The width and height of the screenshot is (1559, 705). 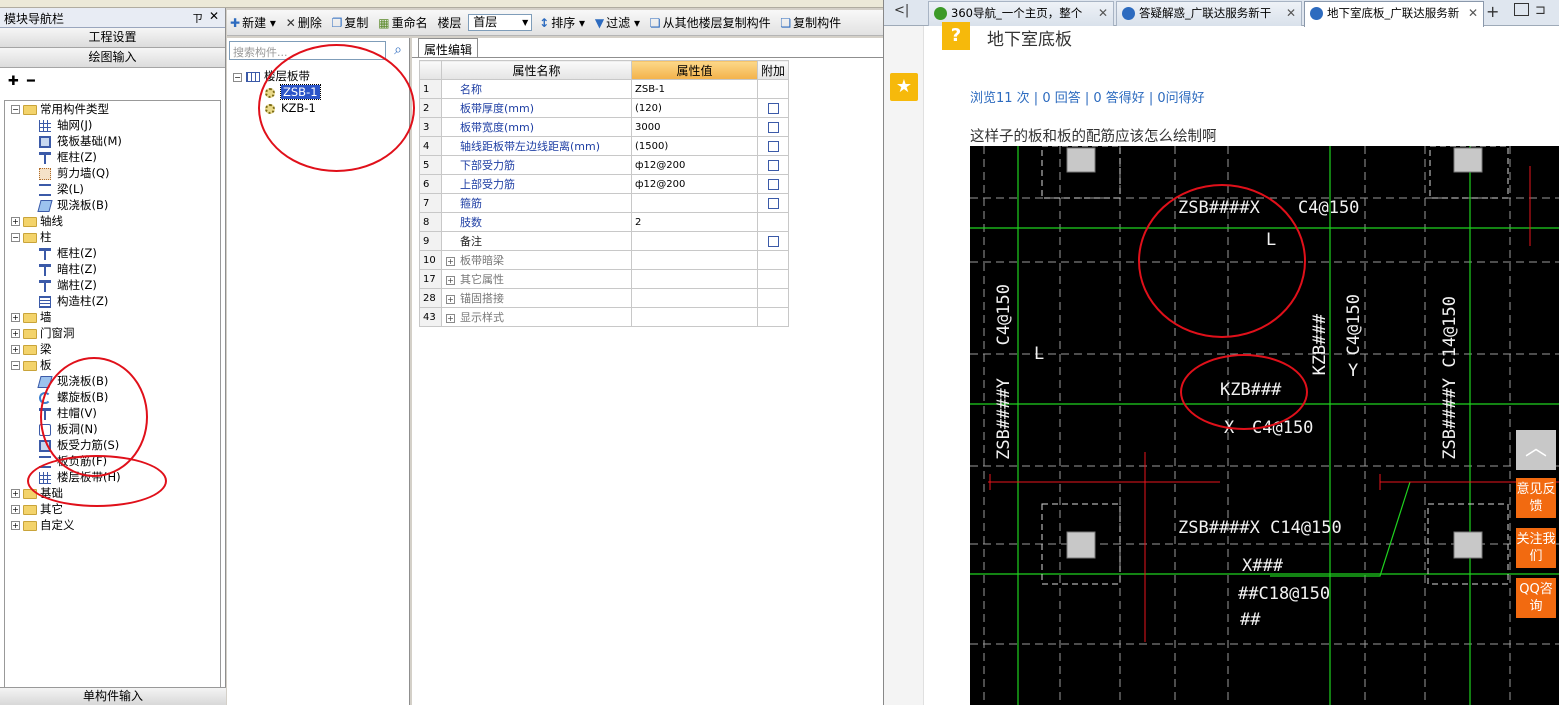 What do you see at coordinates (112, 189) in the screenshot?
I see `tree-item: 梁(L)` at bounding box center [112, 189].